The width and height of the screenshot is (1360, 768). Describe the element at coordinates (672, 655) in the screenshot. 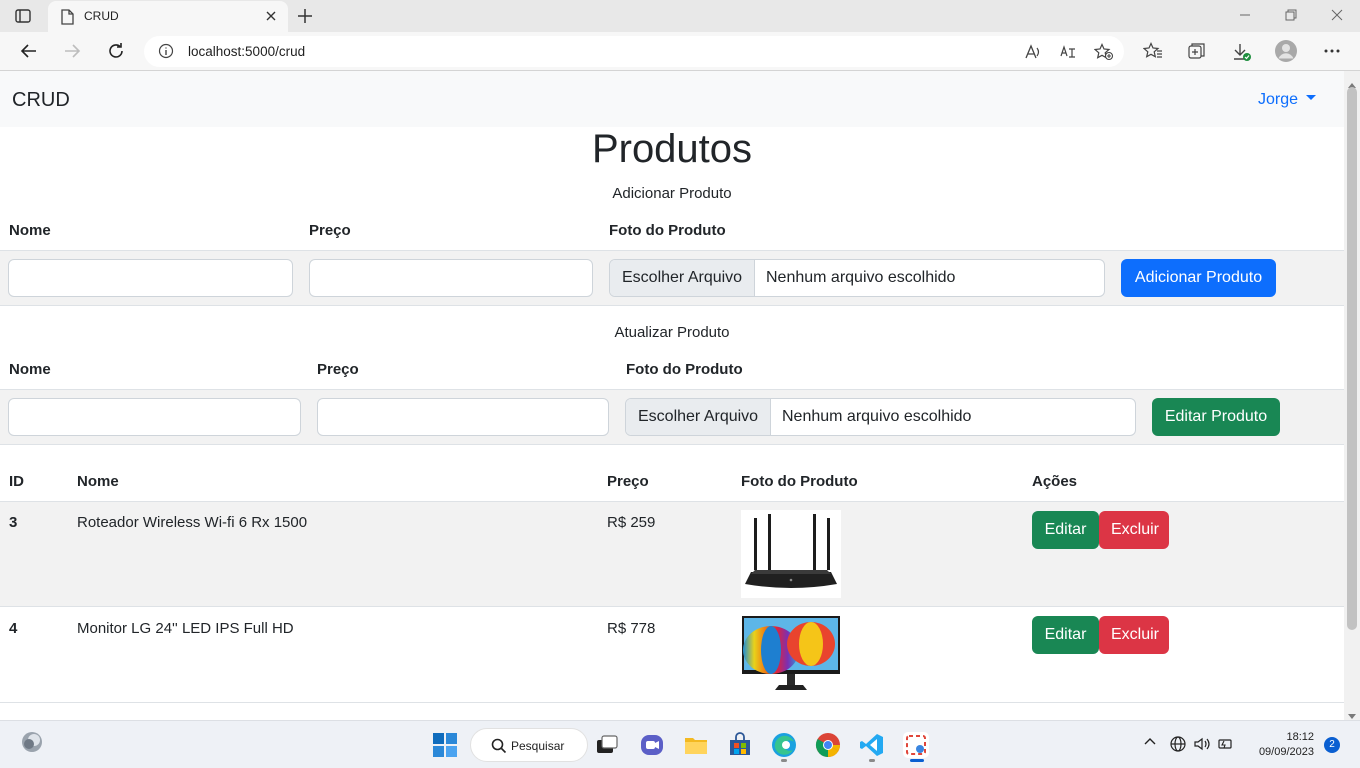

I see `table-row: 4 Monitor LG 24'' LED IPS Full HD R$ 778` at that location.